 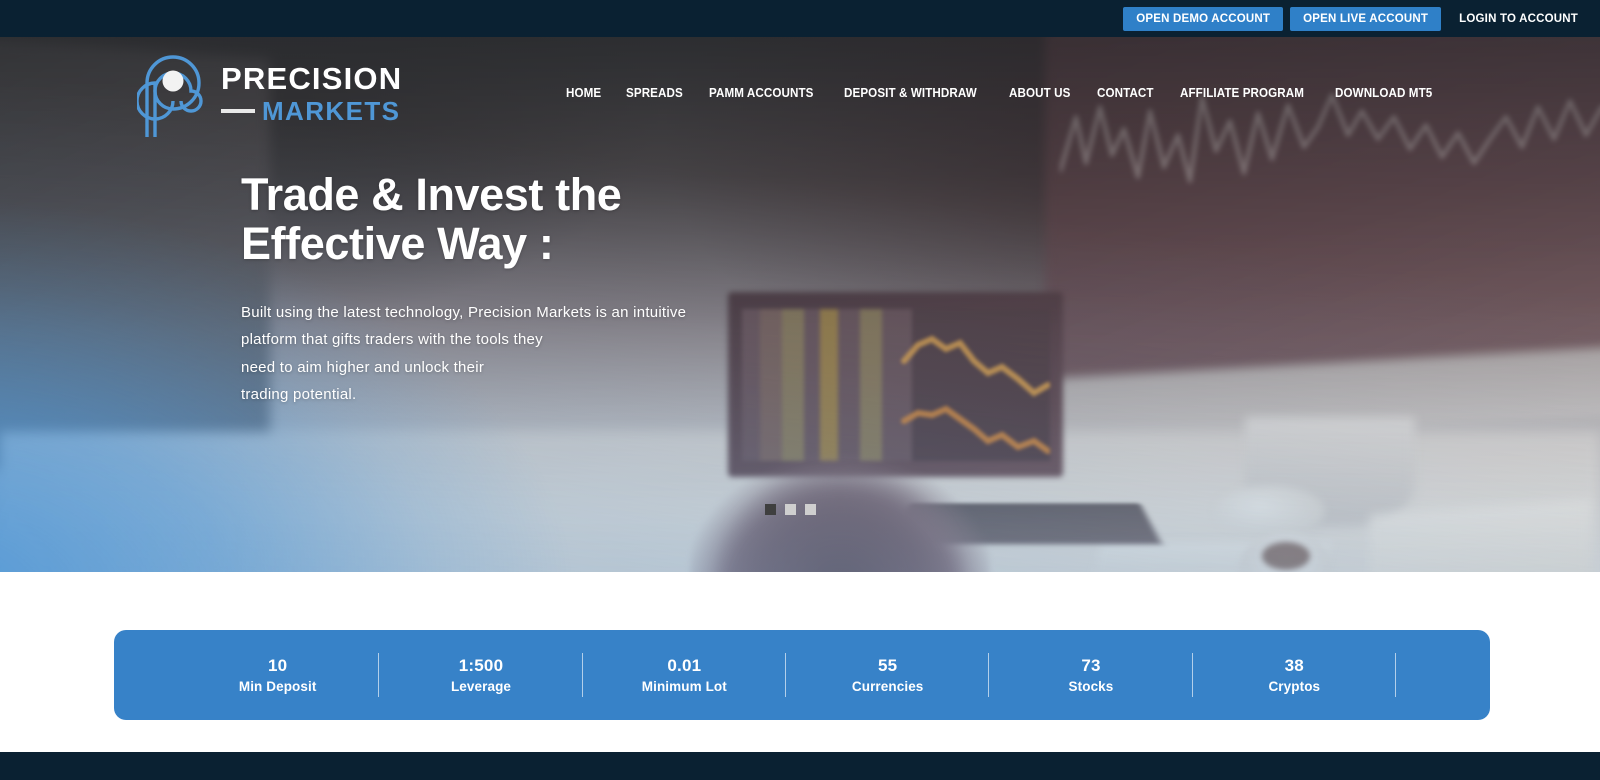 I want to click on stat-label: Minimum Lot, so click(x=684, y=686).